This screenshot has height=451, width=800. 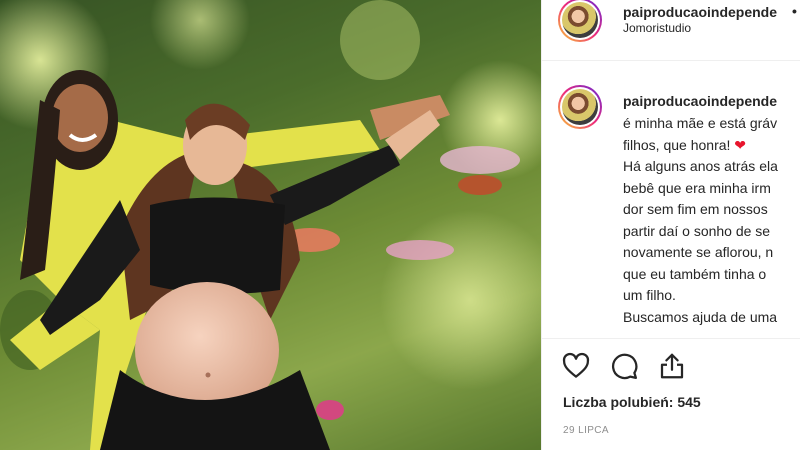 I want to click on caption-line: que eu também tinha o, so click(x=695, y=273).